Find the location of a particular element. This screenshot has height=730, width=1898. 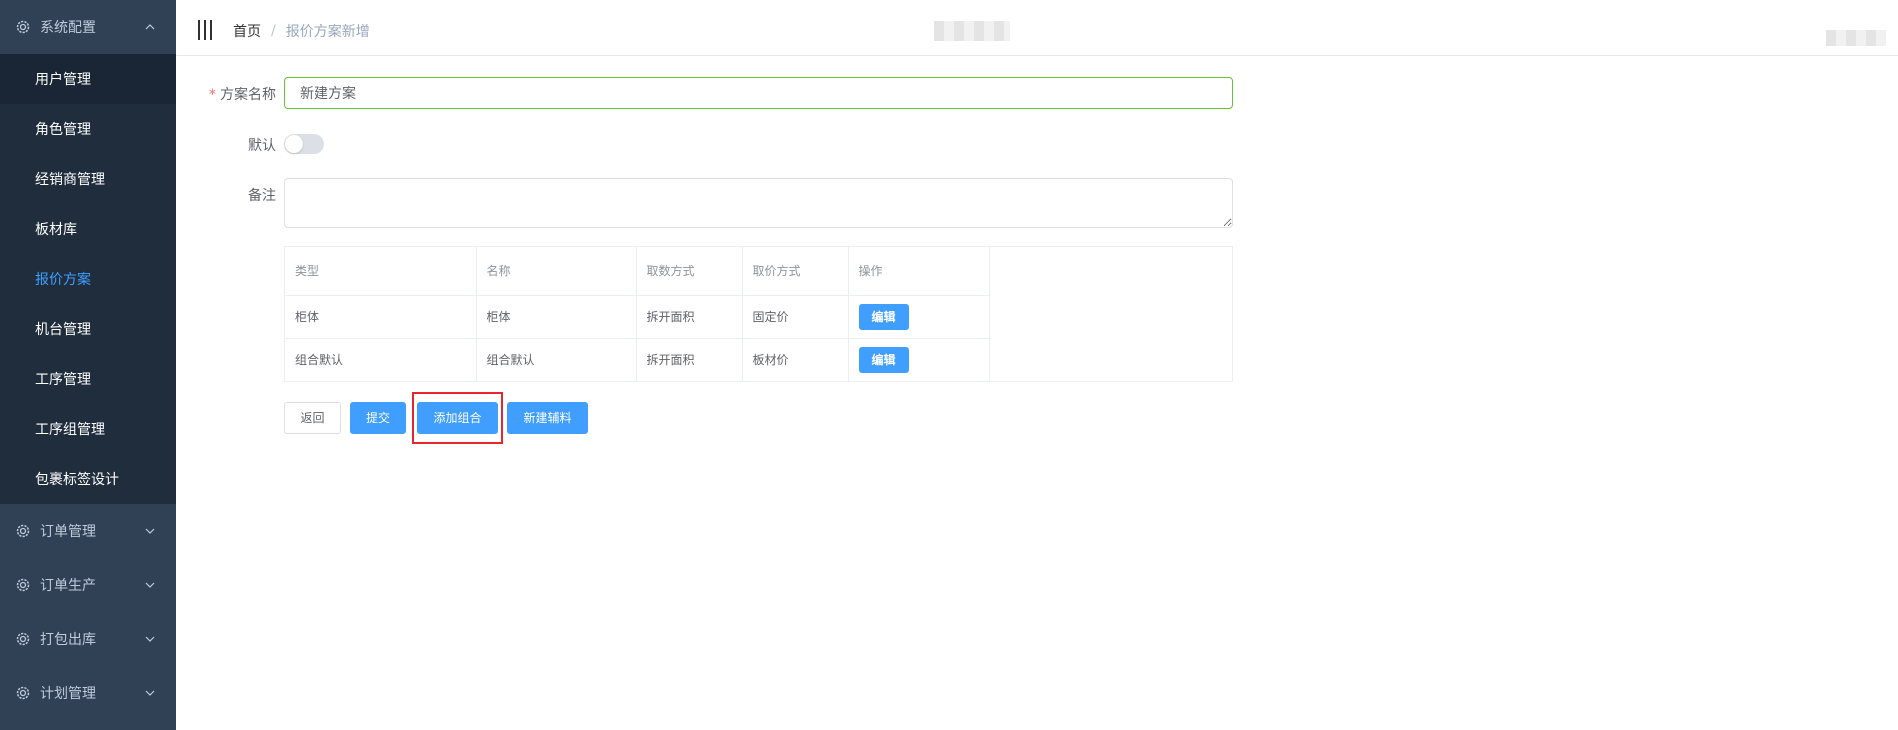

breadcrumb-home: 首页 is located at coordinates (247, 31).